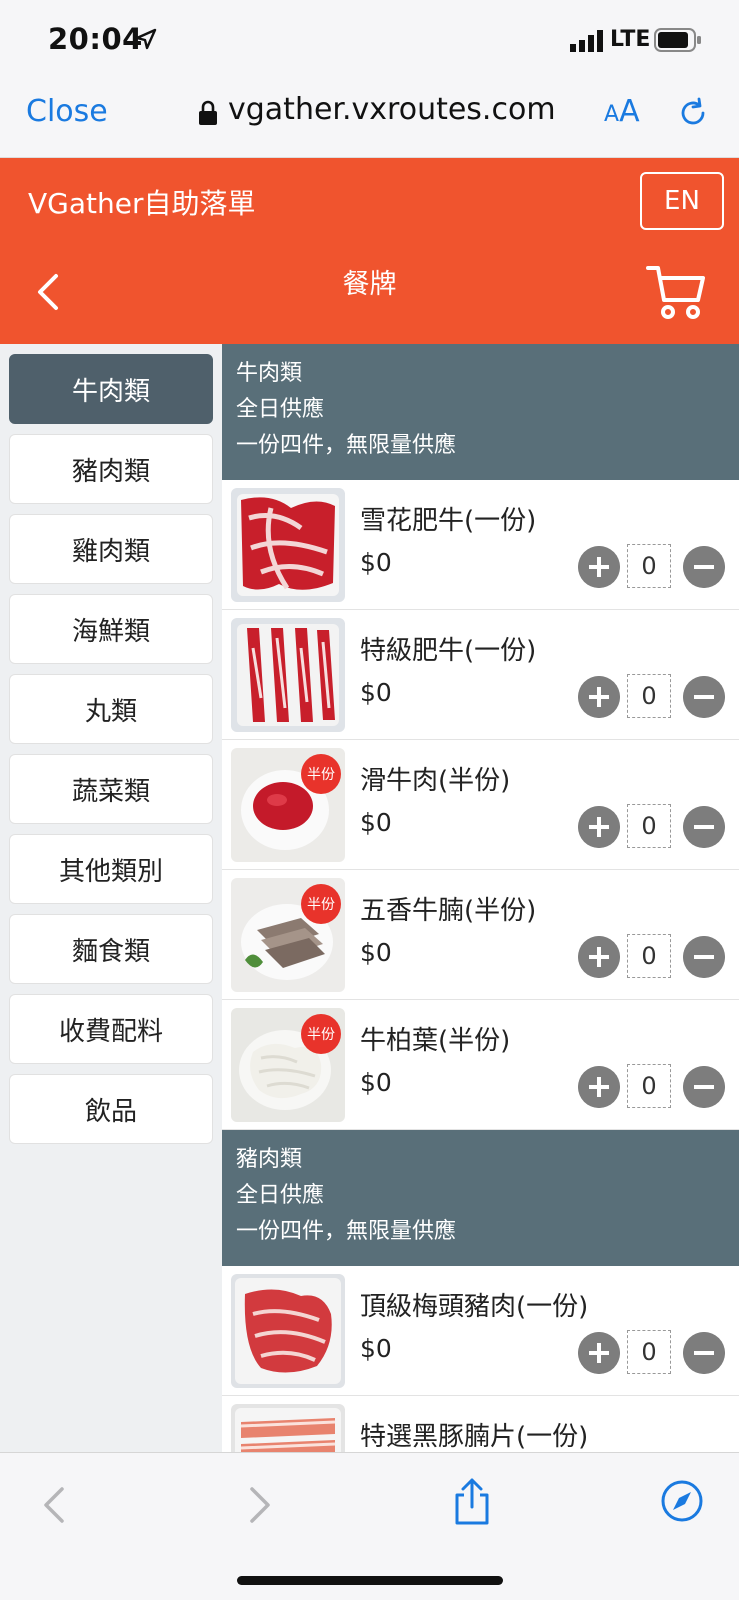 This screenshot has height=1600, width=739. I want to click on app-name: VGather自助落單, so click(142, 203).